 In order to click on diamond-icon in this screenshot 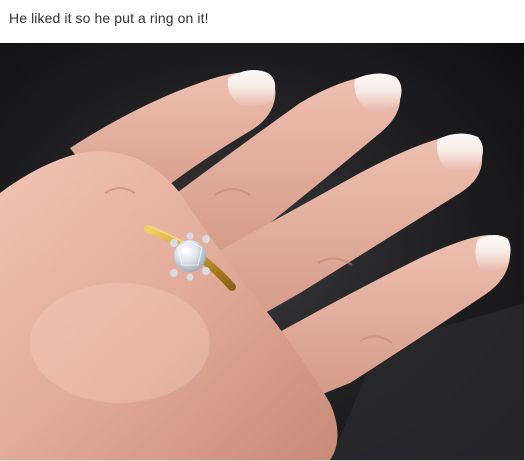, I will do `click(190, 256)`.